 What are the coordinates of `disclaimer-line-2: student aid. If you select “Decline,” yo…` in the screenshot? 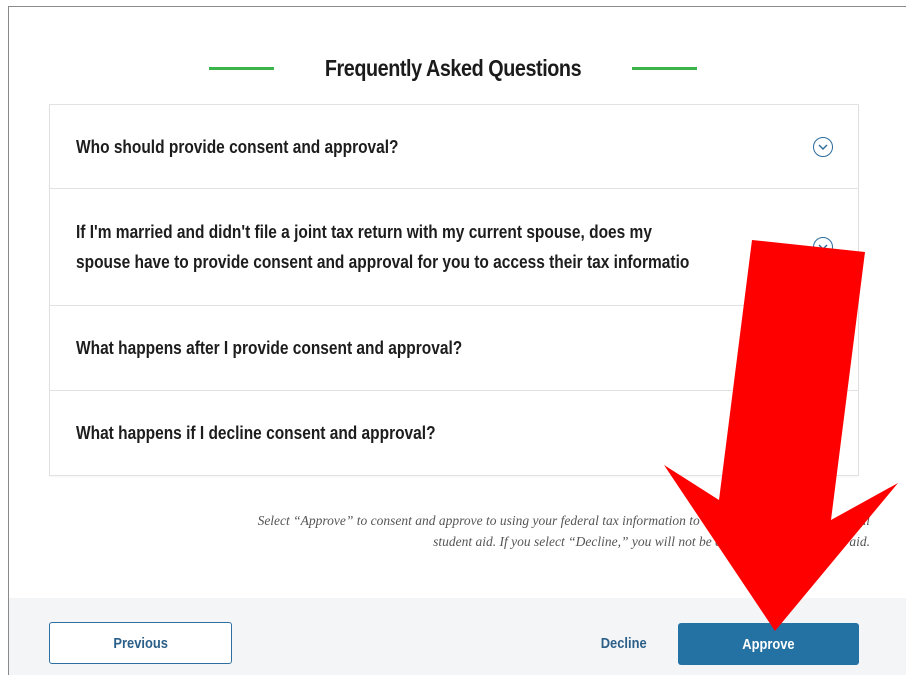 It's located at (651, 541).